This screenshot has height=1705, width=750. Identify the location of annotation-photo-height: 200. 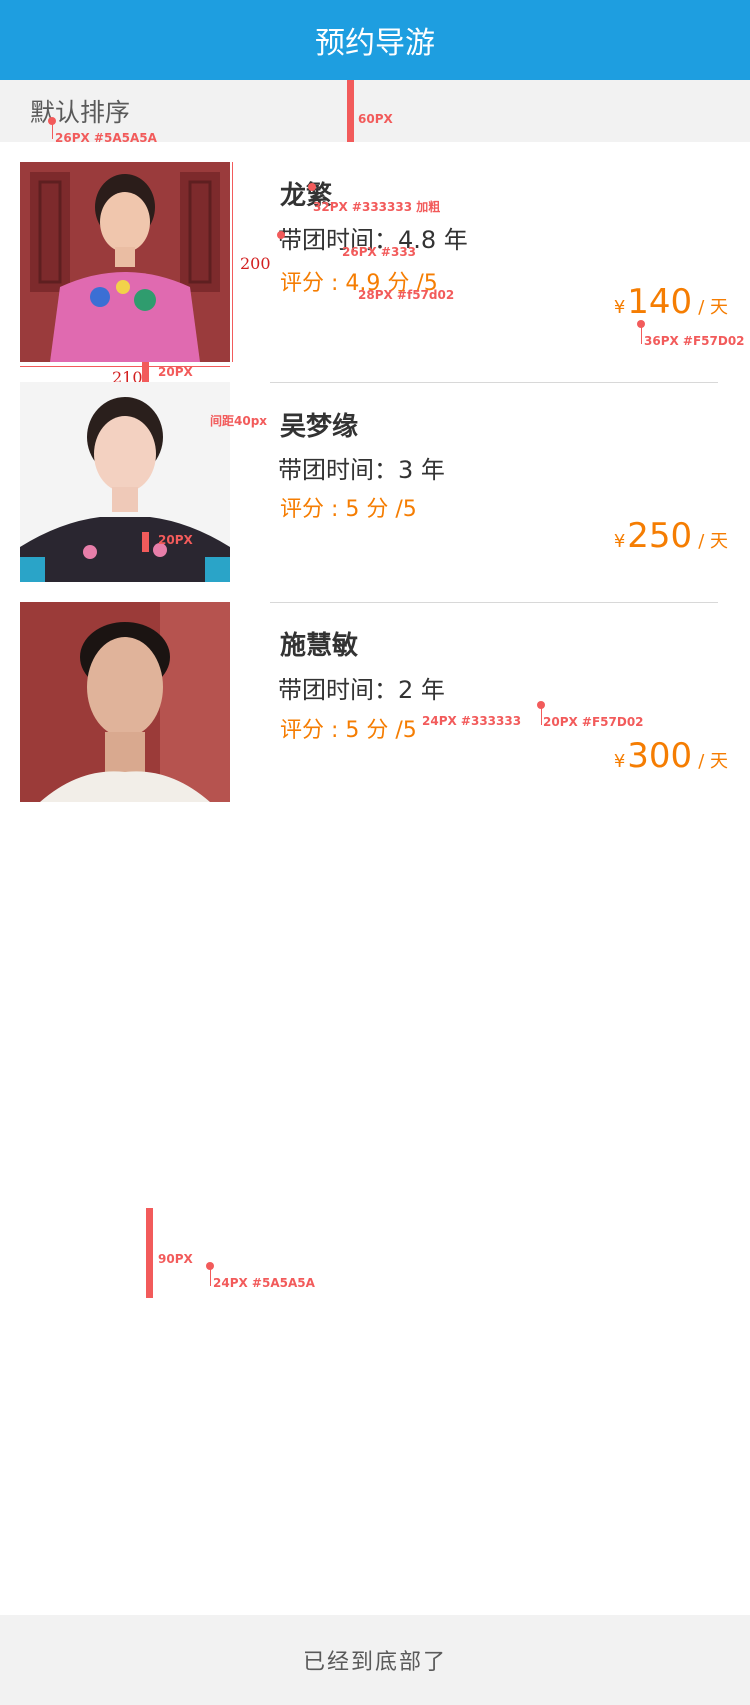
(255, 263).